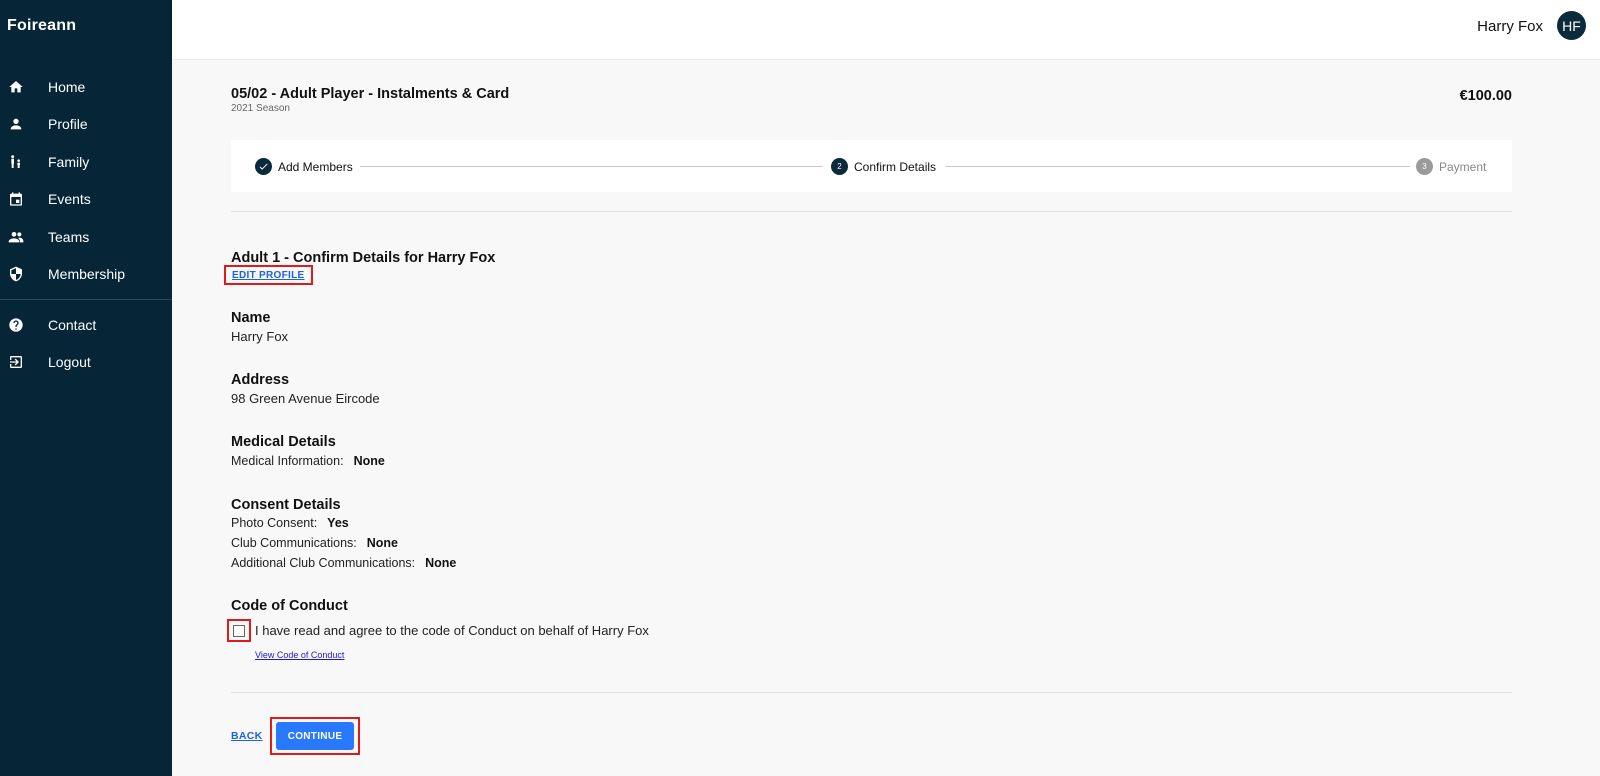 The image size is (1600, 776). What do you see at coordinates (323, 563) in the screenshot?
I see `additional-comms-label: Additional Club Communications:` at bounding box center [323, 563].